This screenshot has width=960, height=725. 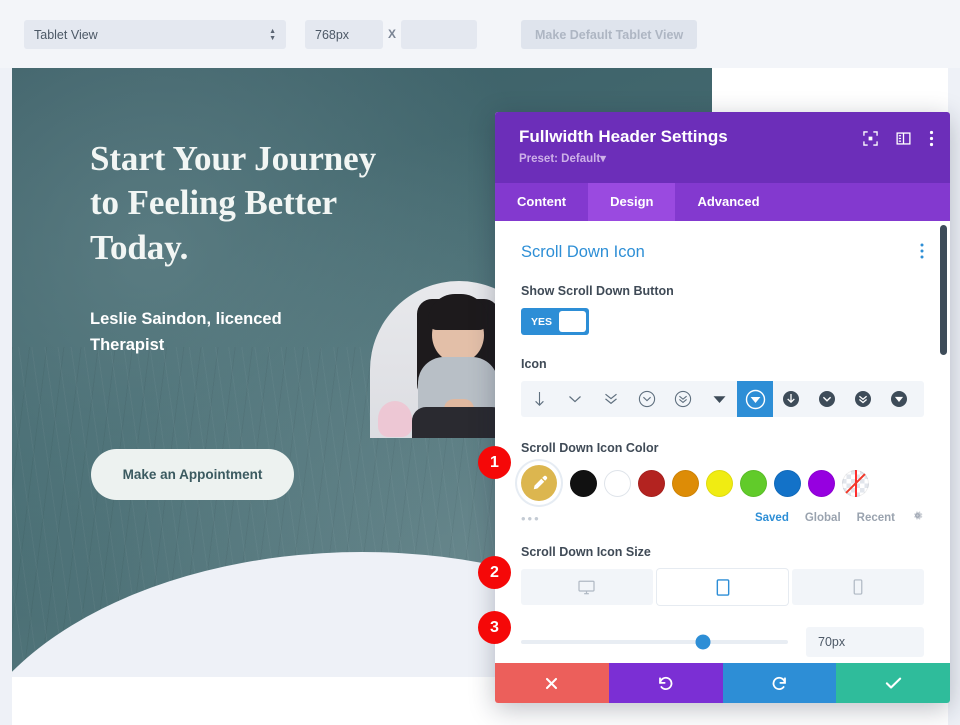 I want to click on swatch-orange, so click(x=685, y=483).